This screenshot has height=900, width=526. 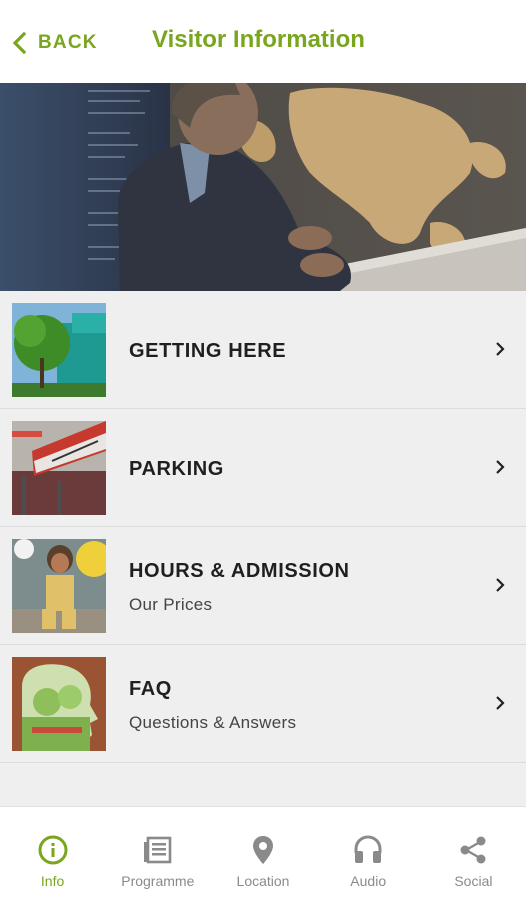 What do you see at coordinates (171, 604) in the screenshot?
I see `menu-item-subtitle: Our Prices` at bounding box center [171, 604].